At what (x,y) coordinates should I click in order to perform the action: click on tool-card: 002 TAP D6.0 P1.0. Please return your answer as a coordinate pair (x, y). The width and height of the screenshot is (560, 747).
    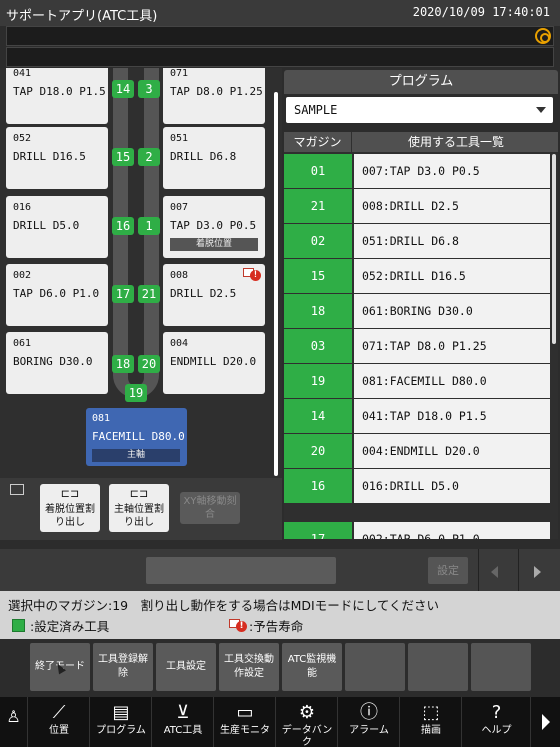
    Looking at the image, I should click on (57, 295).